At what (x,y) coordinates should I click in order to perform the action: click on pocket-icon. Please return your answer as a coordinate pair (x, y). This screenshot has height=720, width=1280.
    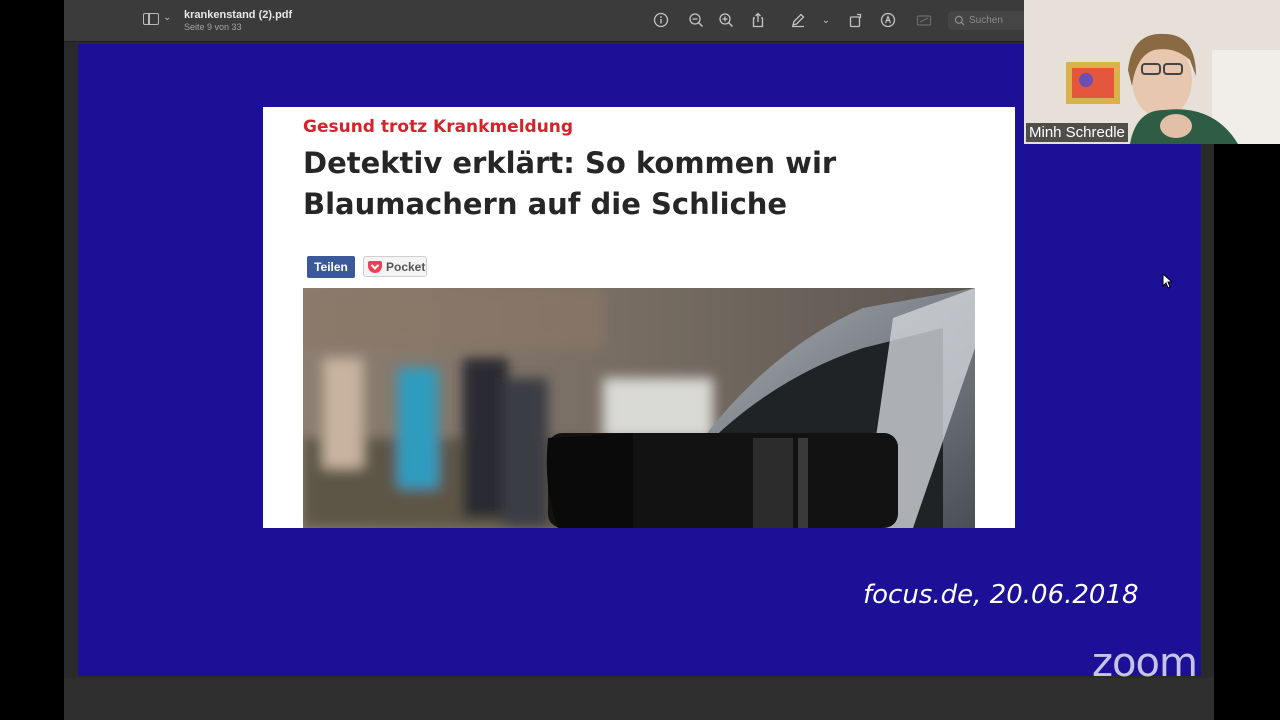
    Looking at the image, I should click on (375, 266).